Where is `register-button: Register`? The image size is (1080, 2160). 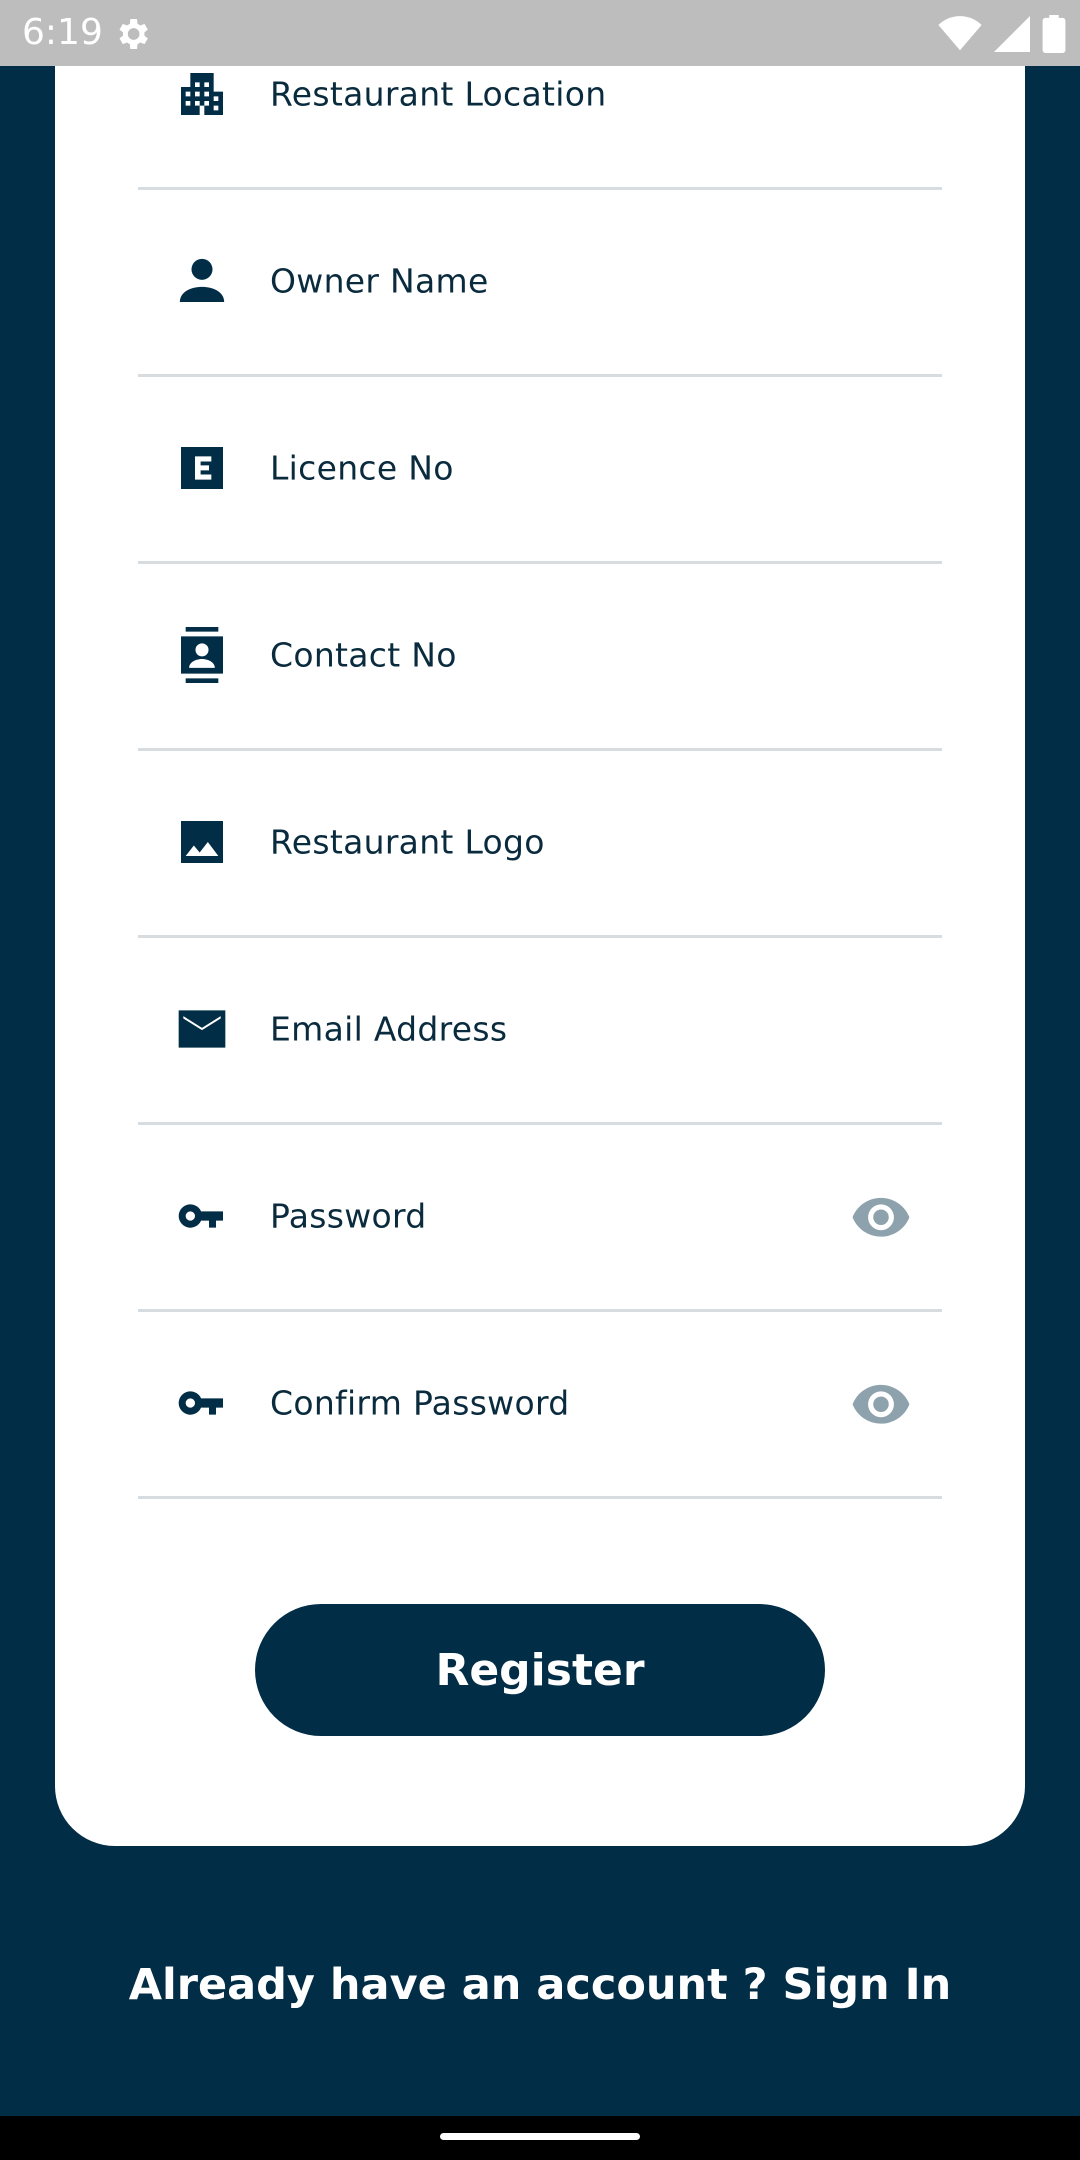 register-button: Register is located at coordinates (540, 1670).